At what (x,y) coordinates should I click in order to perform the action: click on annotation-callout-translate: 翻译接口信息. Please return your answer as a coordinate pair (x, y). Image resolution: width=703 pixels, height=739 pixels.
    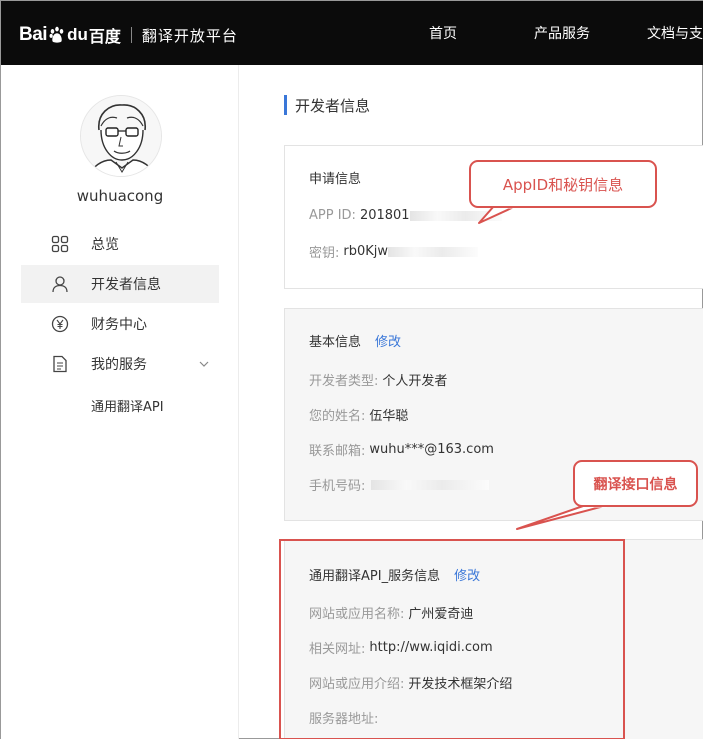
    Looking at the image, I should click on (635, 483).